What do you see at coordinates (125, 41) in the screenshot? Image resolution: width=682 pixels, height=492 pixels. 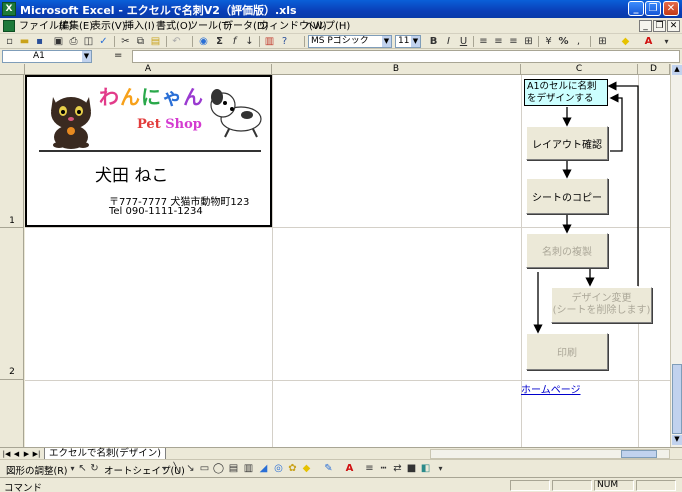 I see `cut-icon: ✂` at bounding box center [125, 41].